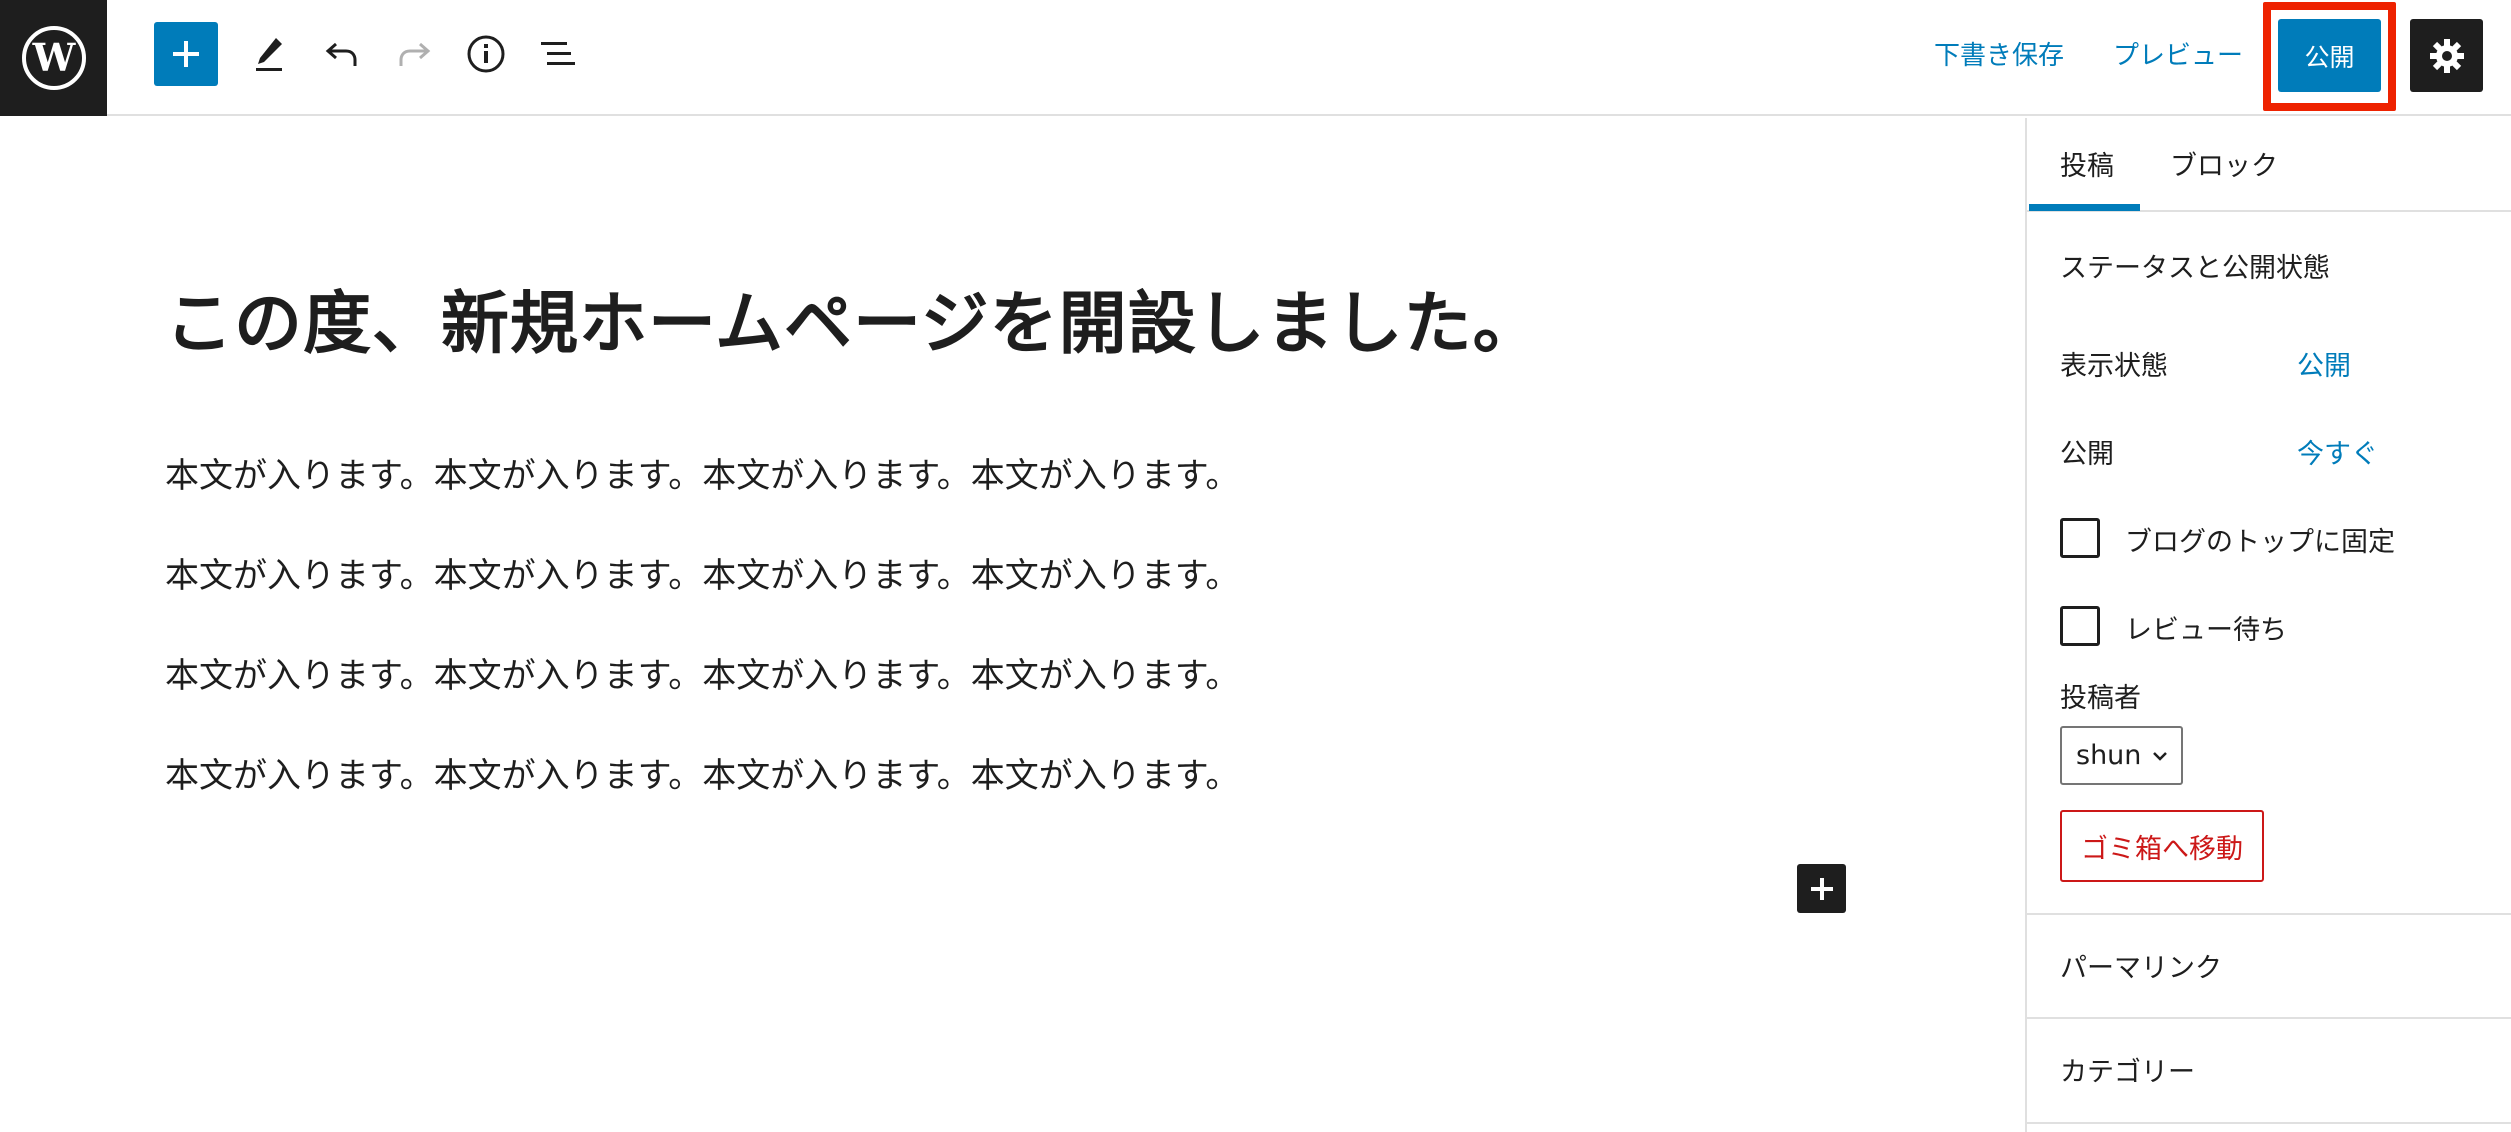 Image resolution: width=2511 pixels, height=1132 pixels. I want to click on add-block-button, so click(186, 54).